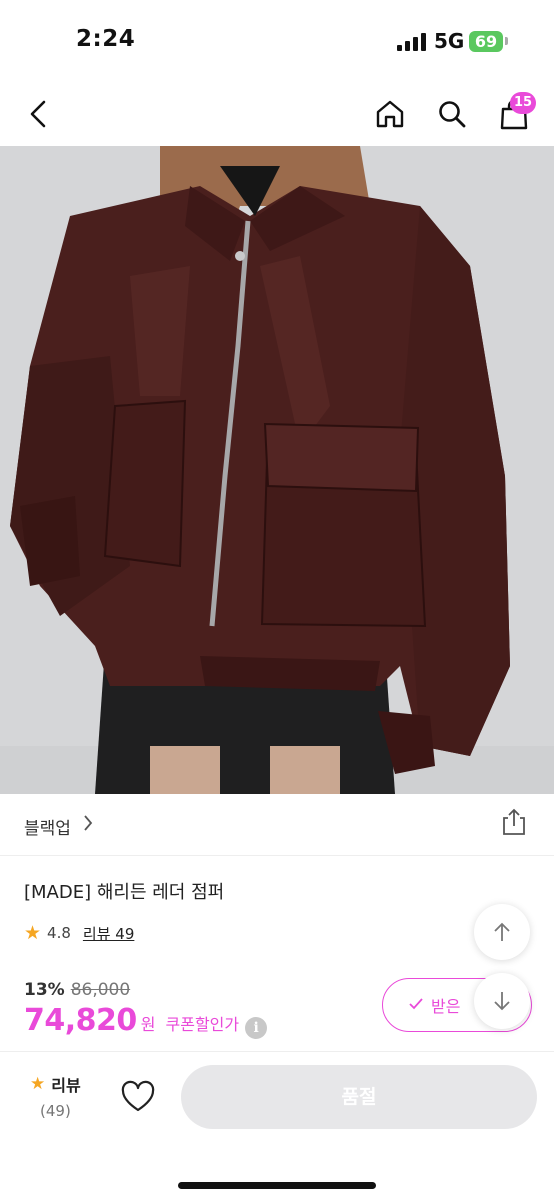  Describe the element at coordinates (55, 1111) in the screenshot. I see `bottom-review-count: (49)` at that location.